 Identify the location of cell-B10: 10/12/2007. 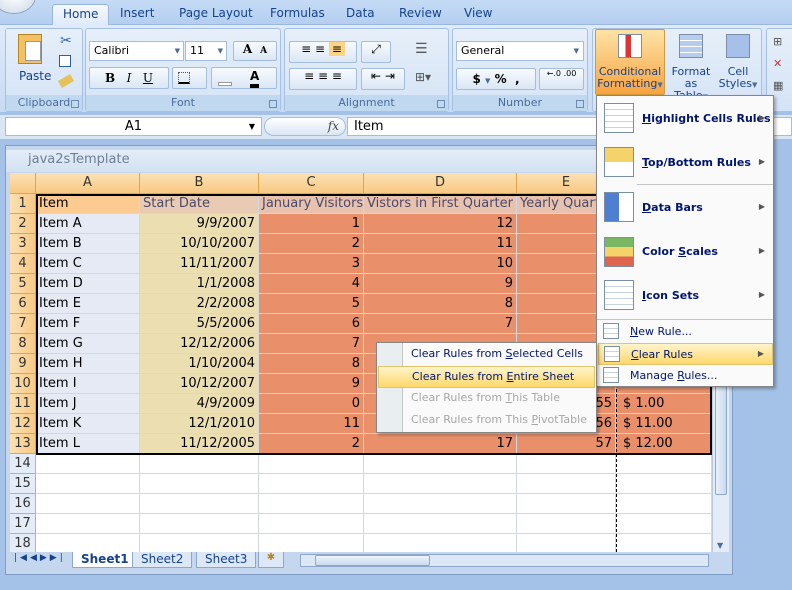
(199, 384).